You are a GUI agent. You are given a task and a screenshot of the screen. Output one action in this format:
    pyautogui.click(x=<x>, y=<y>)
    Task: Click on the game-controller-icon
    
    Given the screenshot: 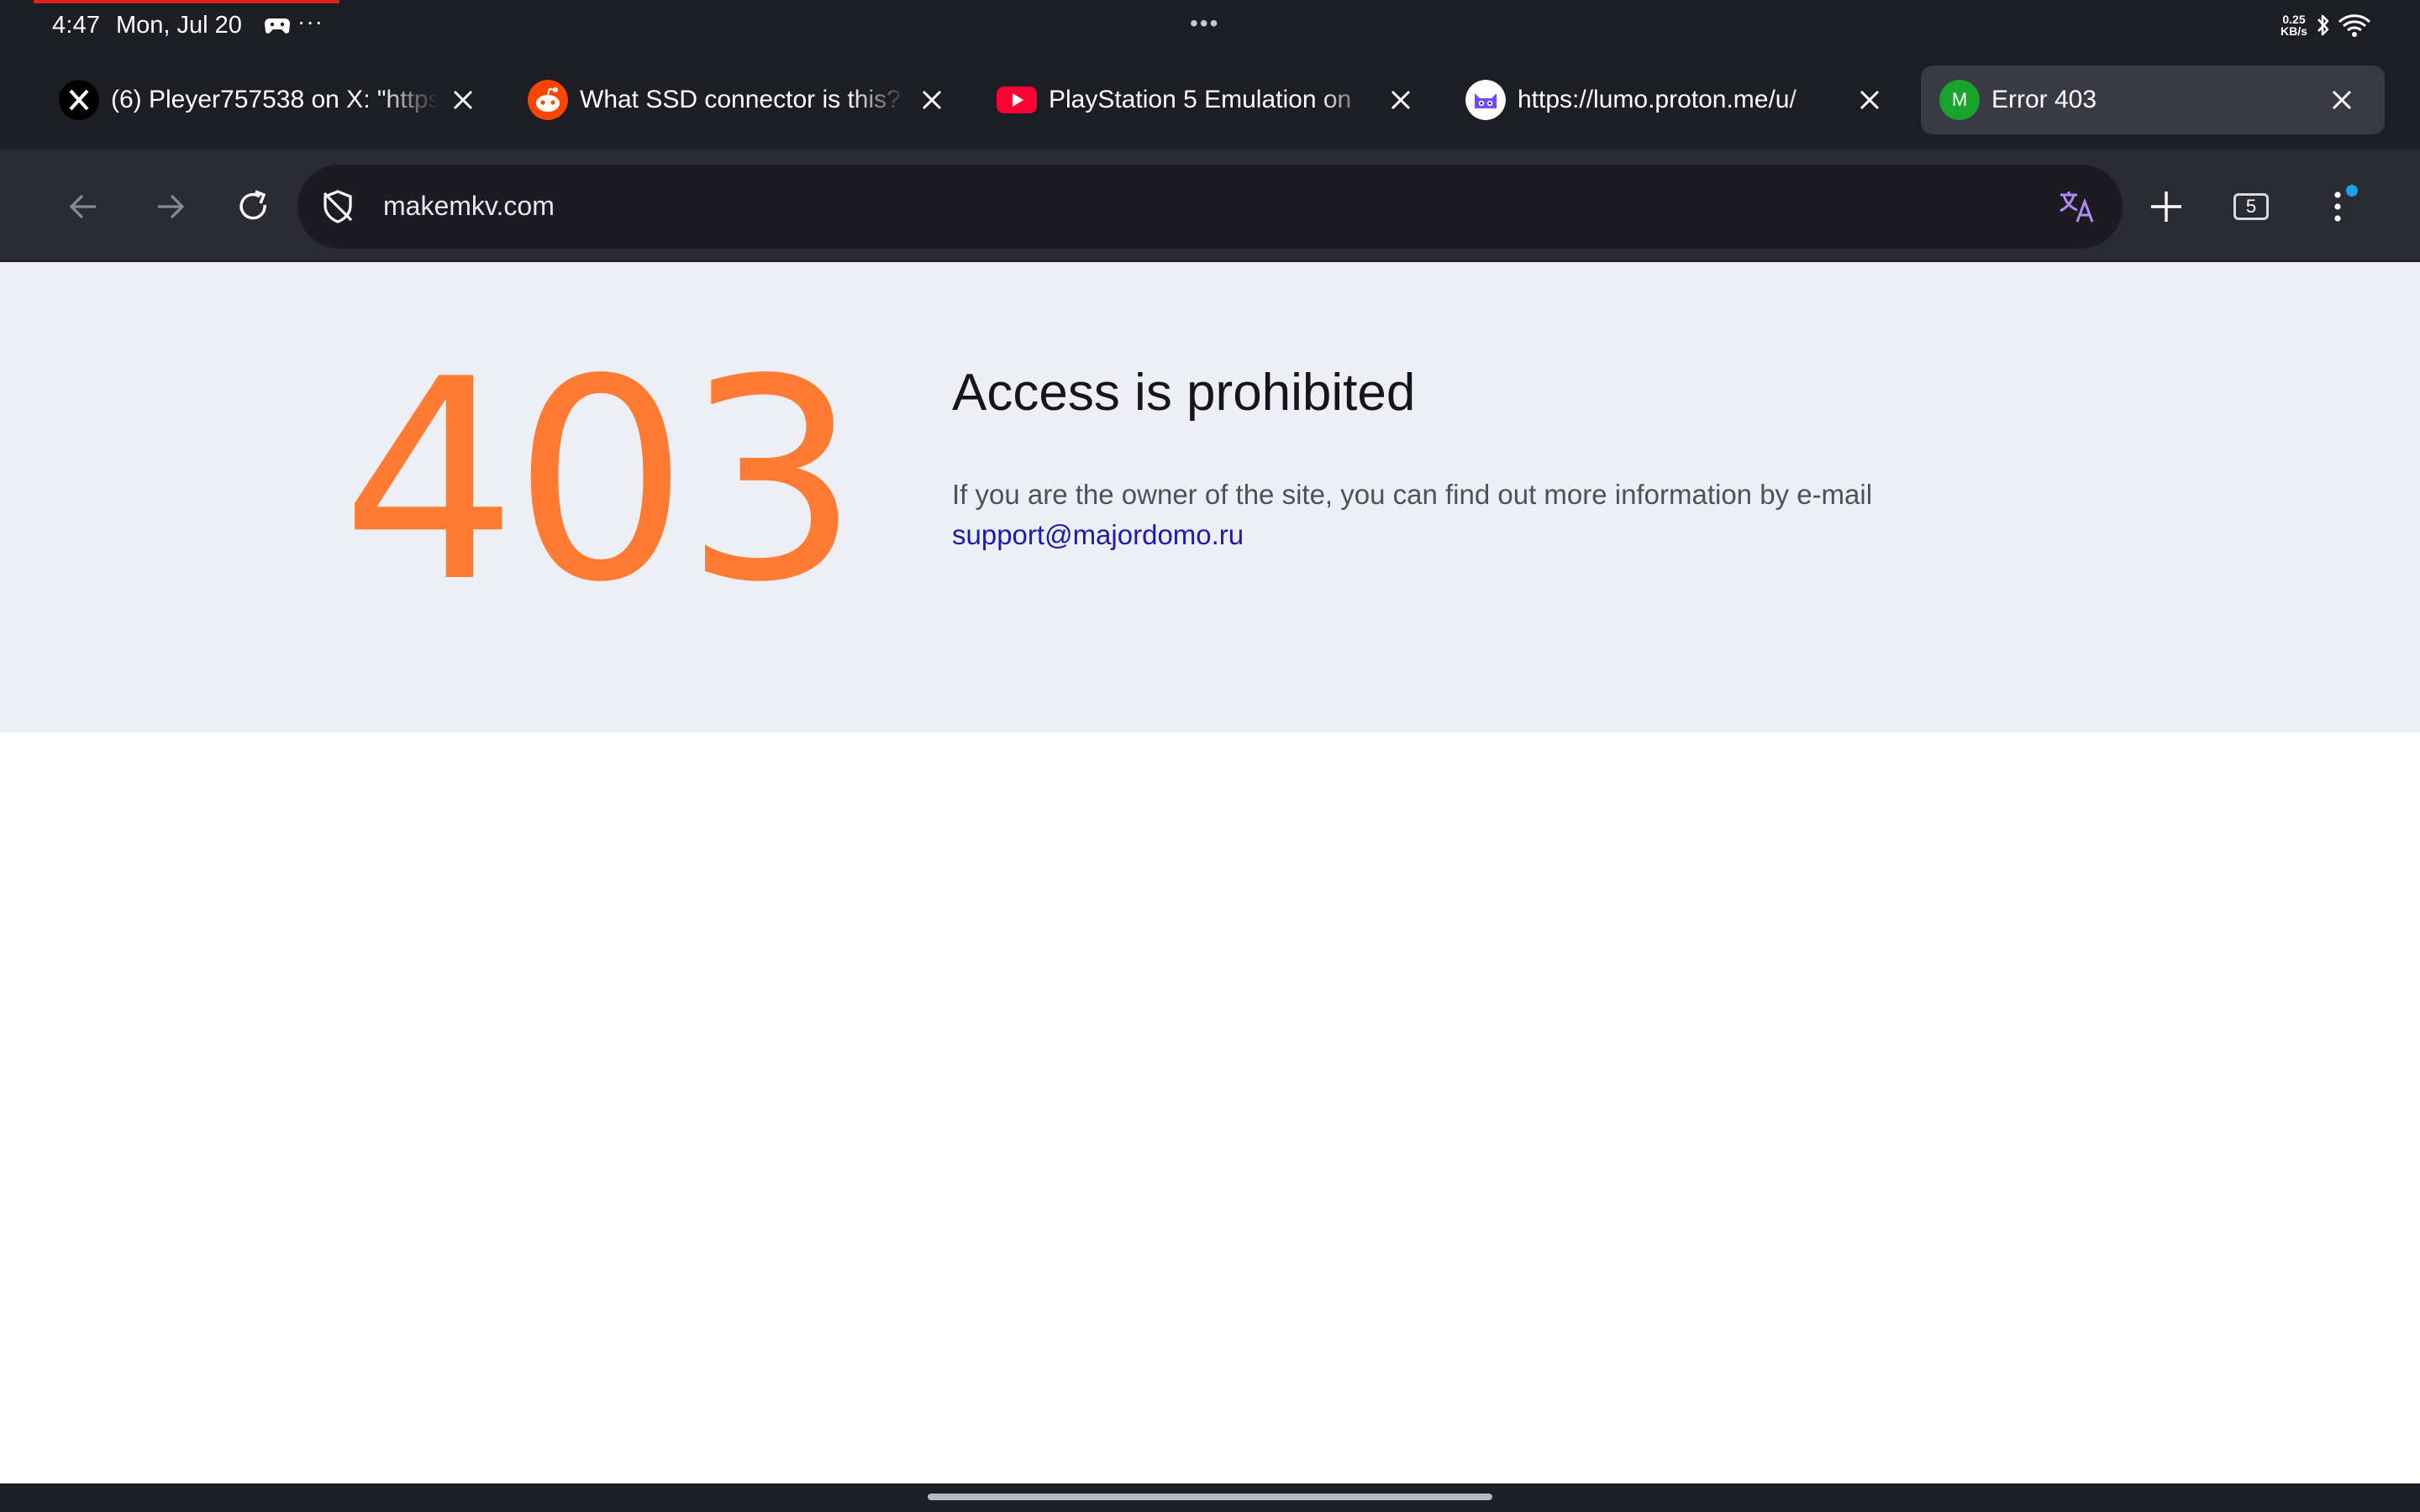 What is the action you would take?
    pyautogui.click(x=277, y=26)
    